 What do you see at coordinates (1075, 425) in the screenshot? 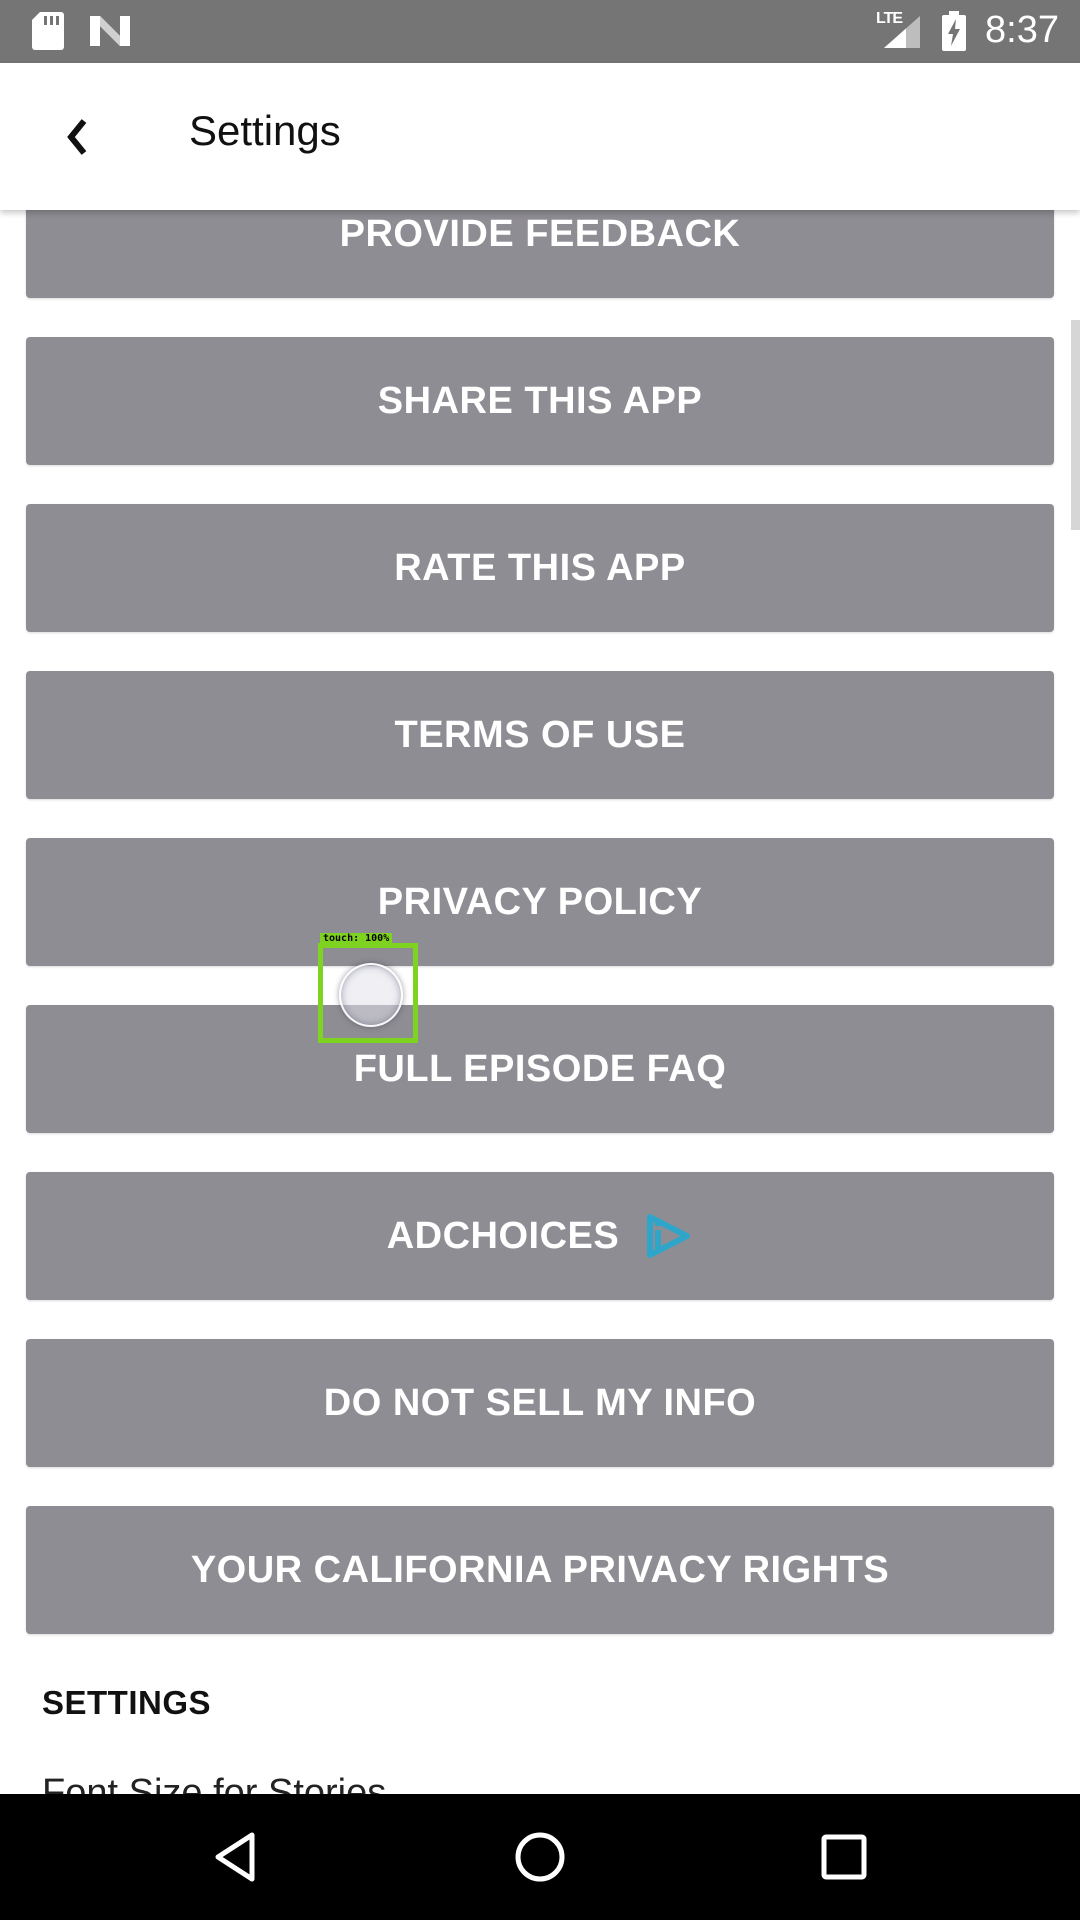
I see `scroll-indicator` at bounding box center [1075, 425].